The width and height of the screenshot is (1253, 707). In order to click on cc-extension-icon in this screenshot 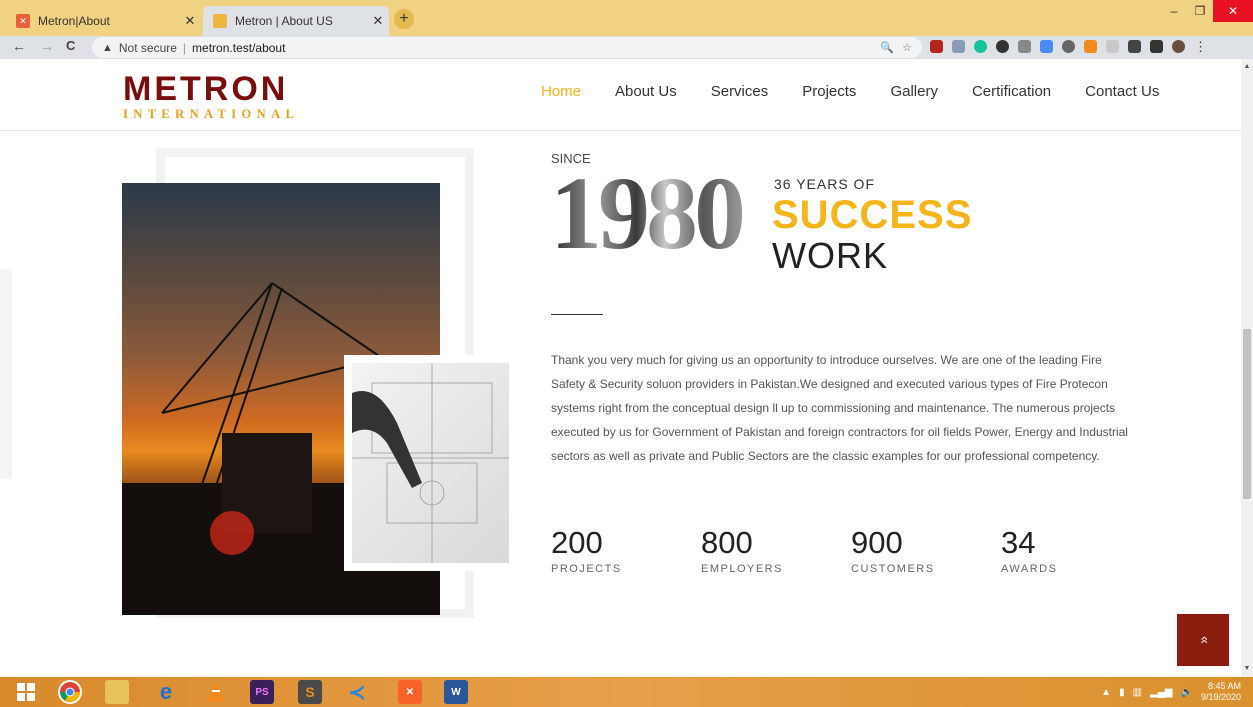, I will do `click(1068, 46)`.